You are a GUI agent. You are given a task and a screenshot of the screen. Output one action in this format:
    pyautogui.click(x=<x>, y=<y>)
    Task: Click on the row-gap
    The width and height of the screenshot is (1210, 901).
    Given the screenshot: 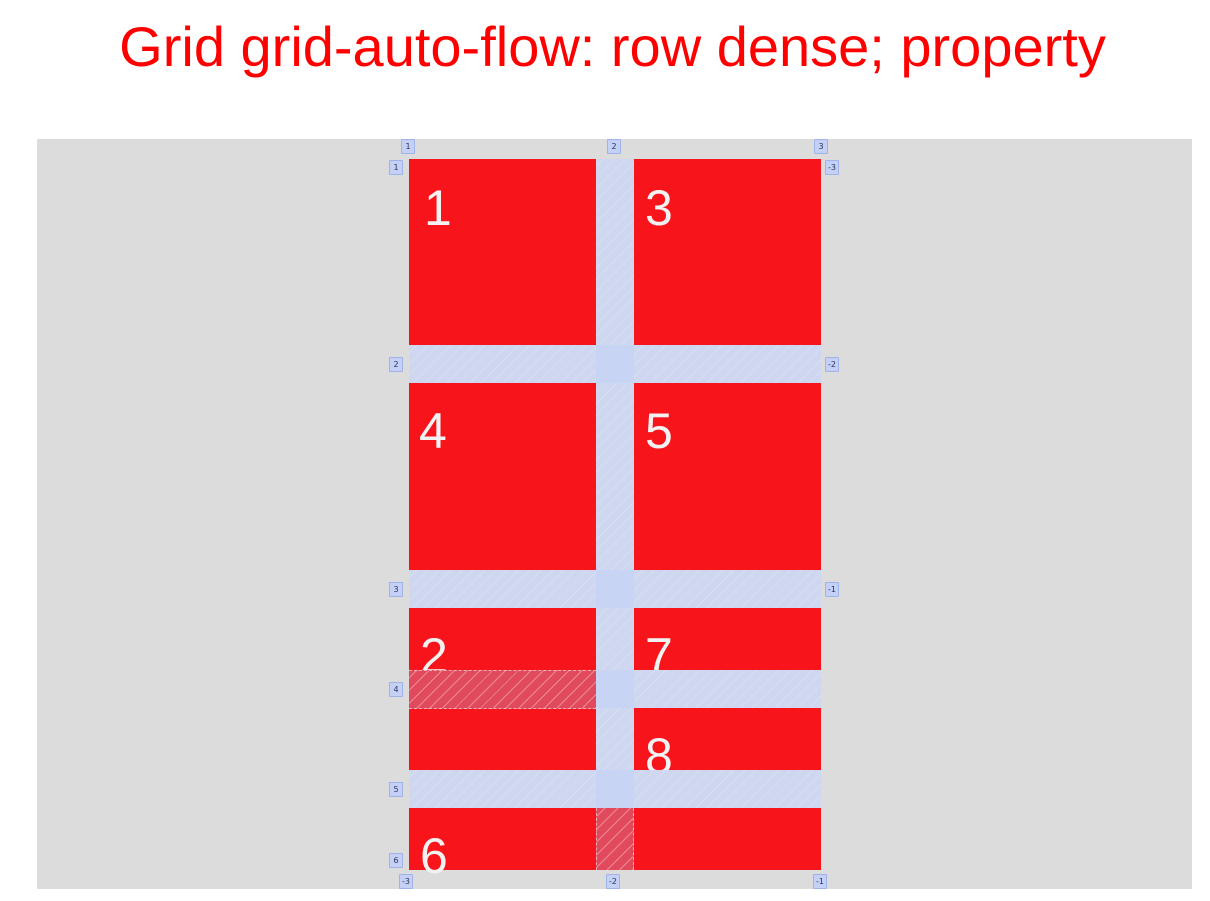 What is the action you would take?
    pyautogui.click(x=727, y=689)
    